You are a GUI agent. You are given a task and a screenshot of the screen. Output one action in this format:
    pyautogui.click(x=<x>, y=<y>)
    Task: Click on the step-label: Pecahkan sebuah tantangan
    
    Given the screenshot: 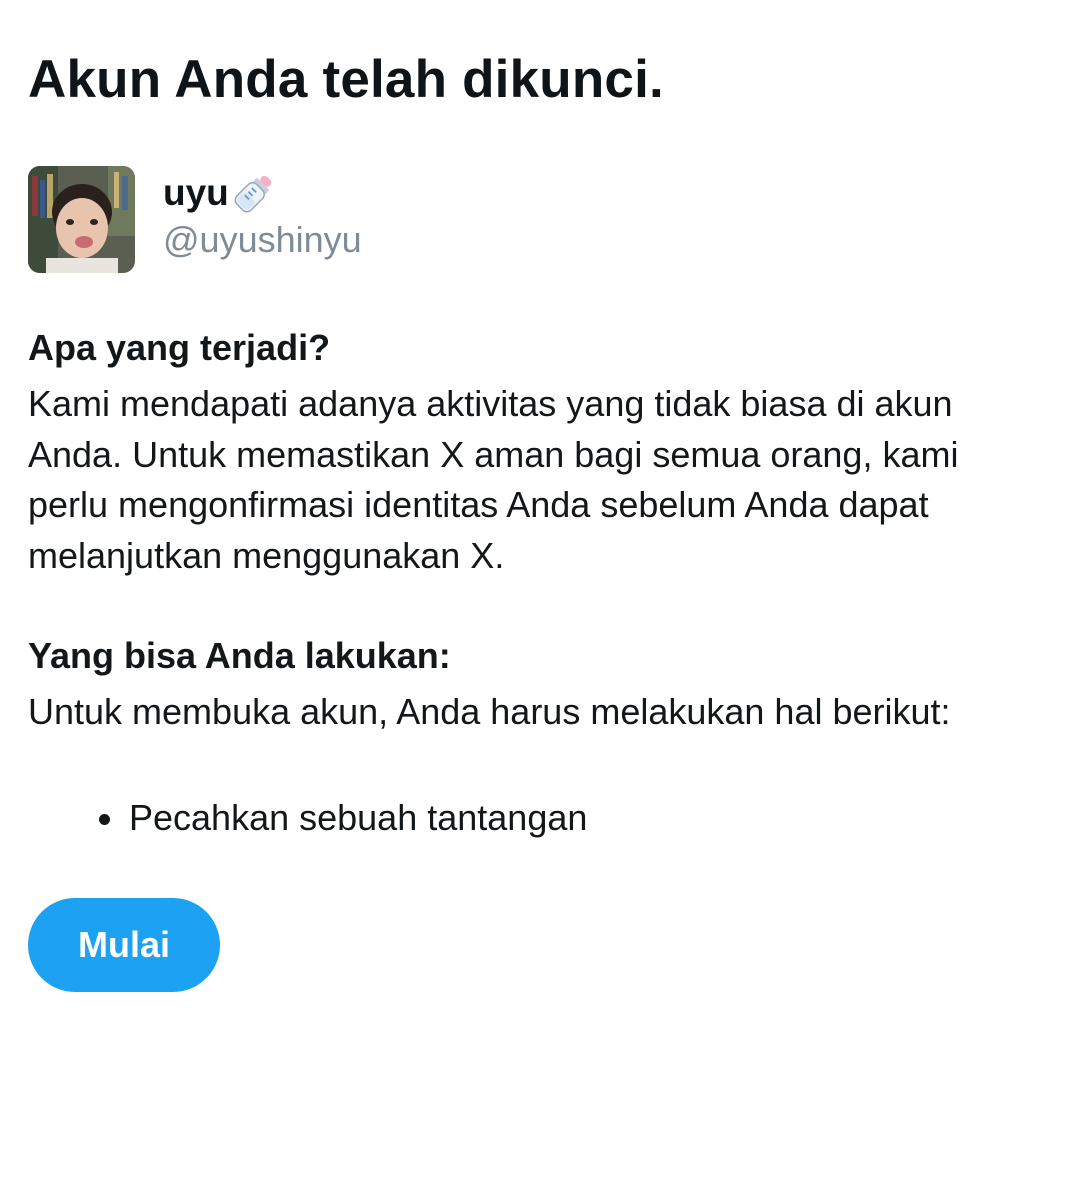 What is the action you would take?
    pyautogui.click(x=358, y=817)
    